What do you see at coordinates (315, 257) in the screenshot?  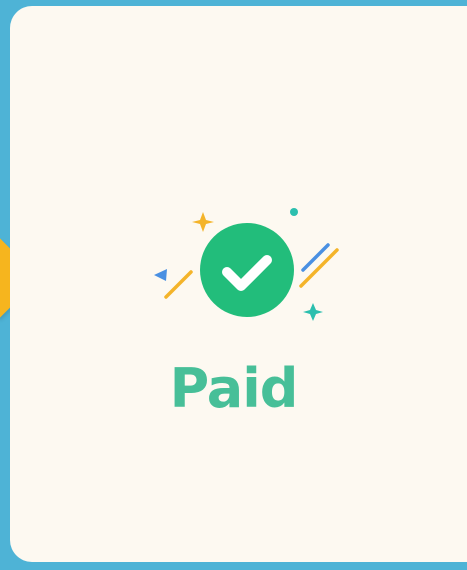 I see `confetti-streak-blue` at bounding box center [315, 257].